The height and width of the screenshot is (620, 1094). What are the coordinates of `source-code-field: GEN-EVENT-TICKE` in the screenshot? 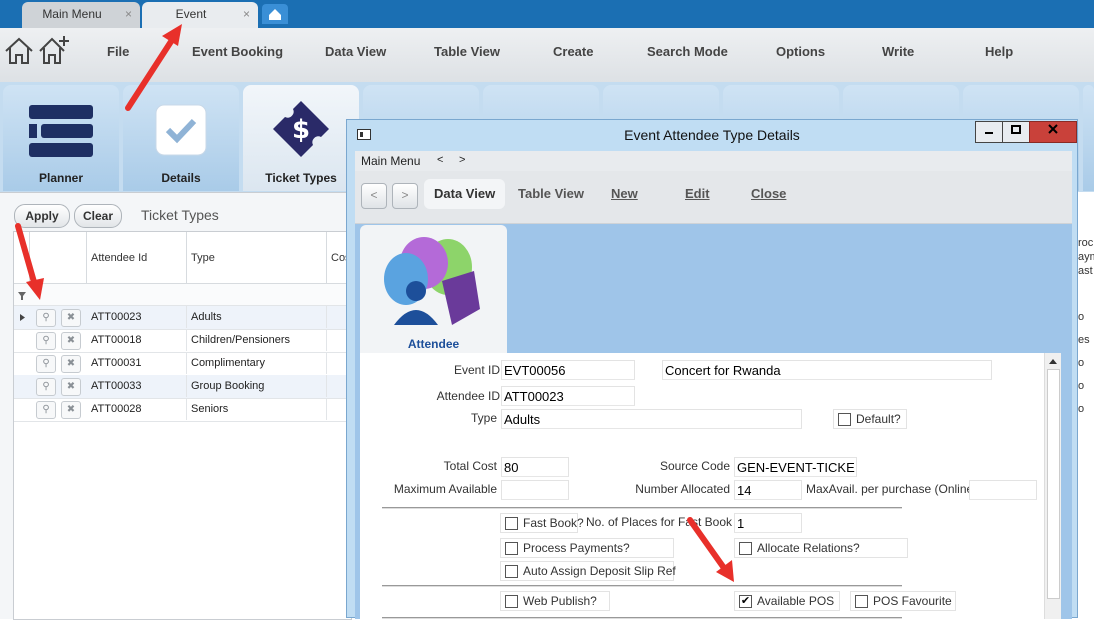 It's located at (795, 467).